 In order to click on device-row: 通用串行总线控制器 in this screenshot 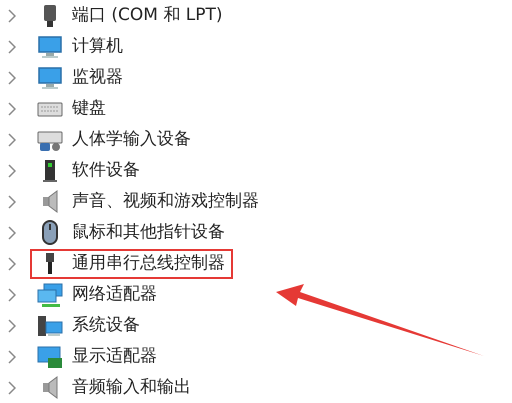, I will do `click(131, 263)`.